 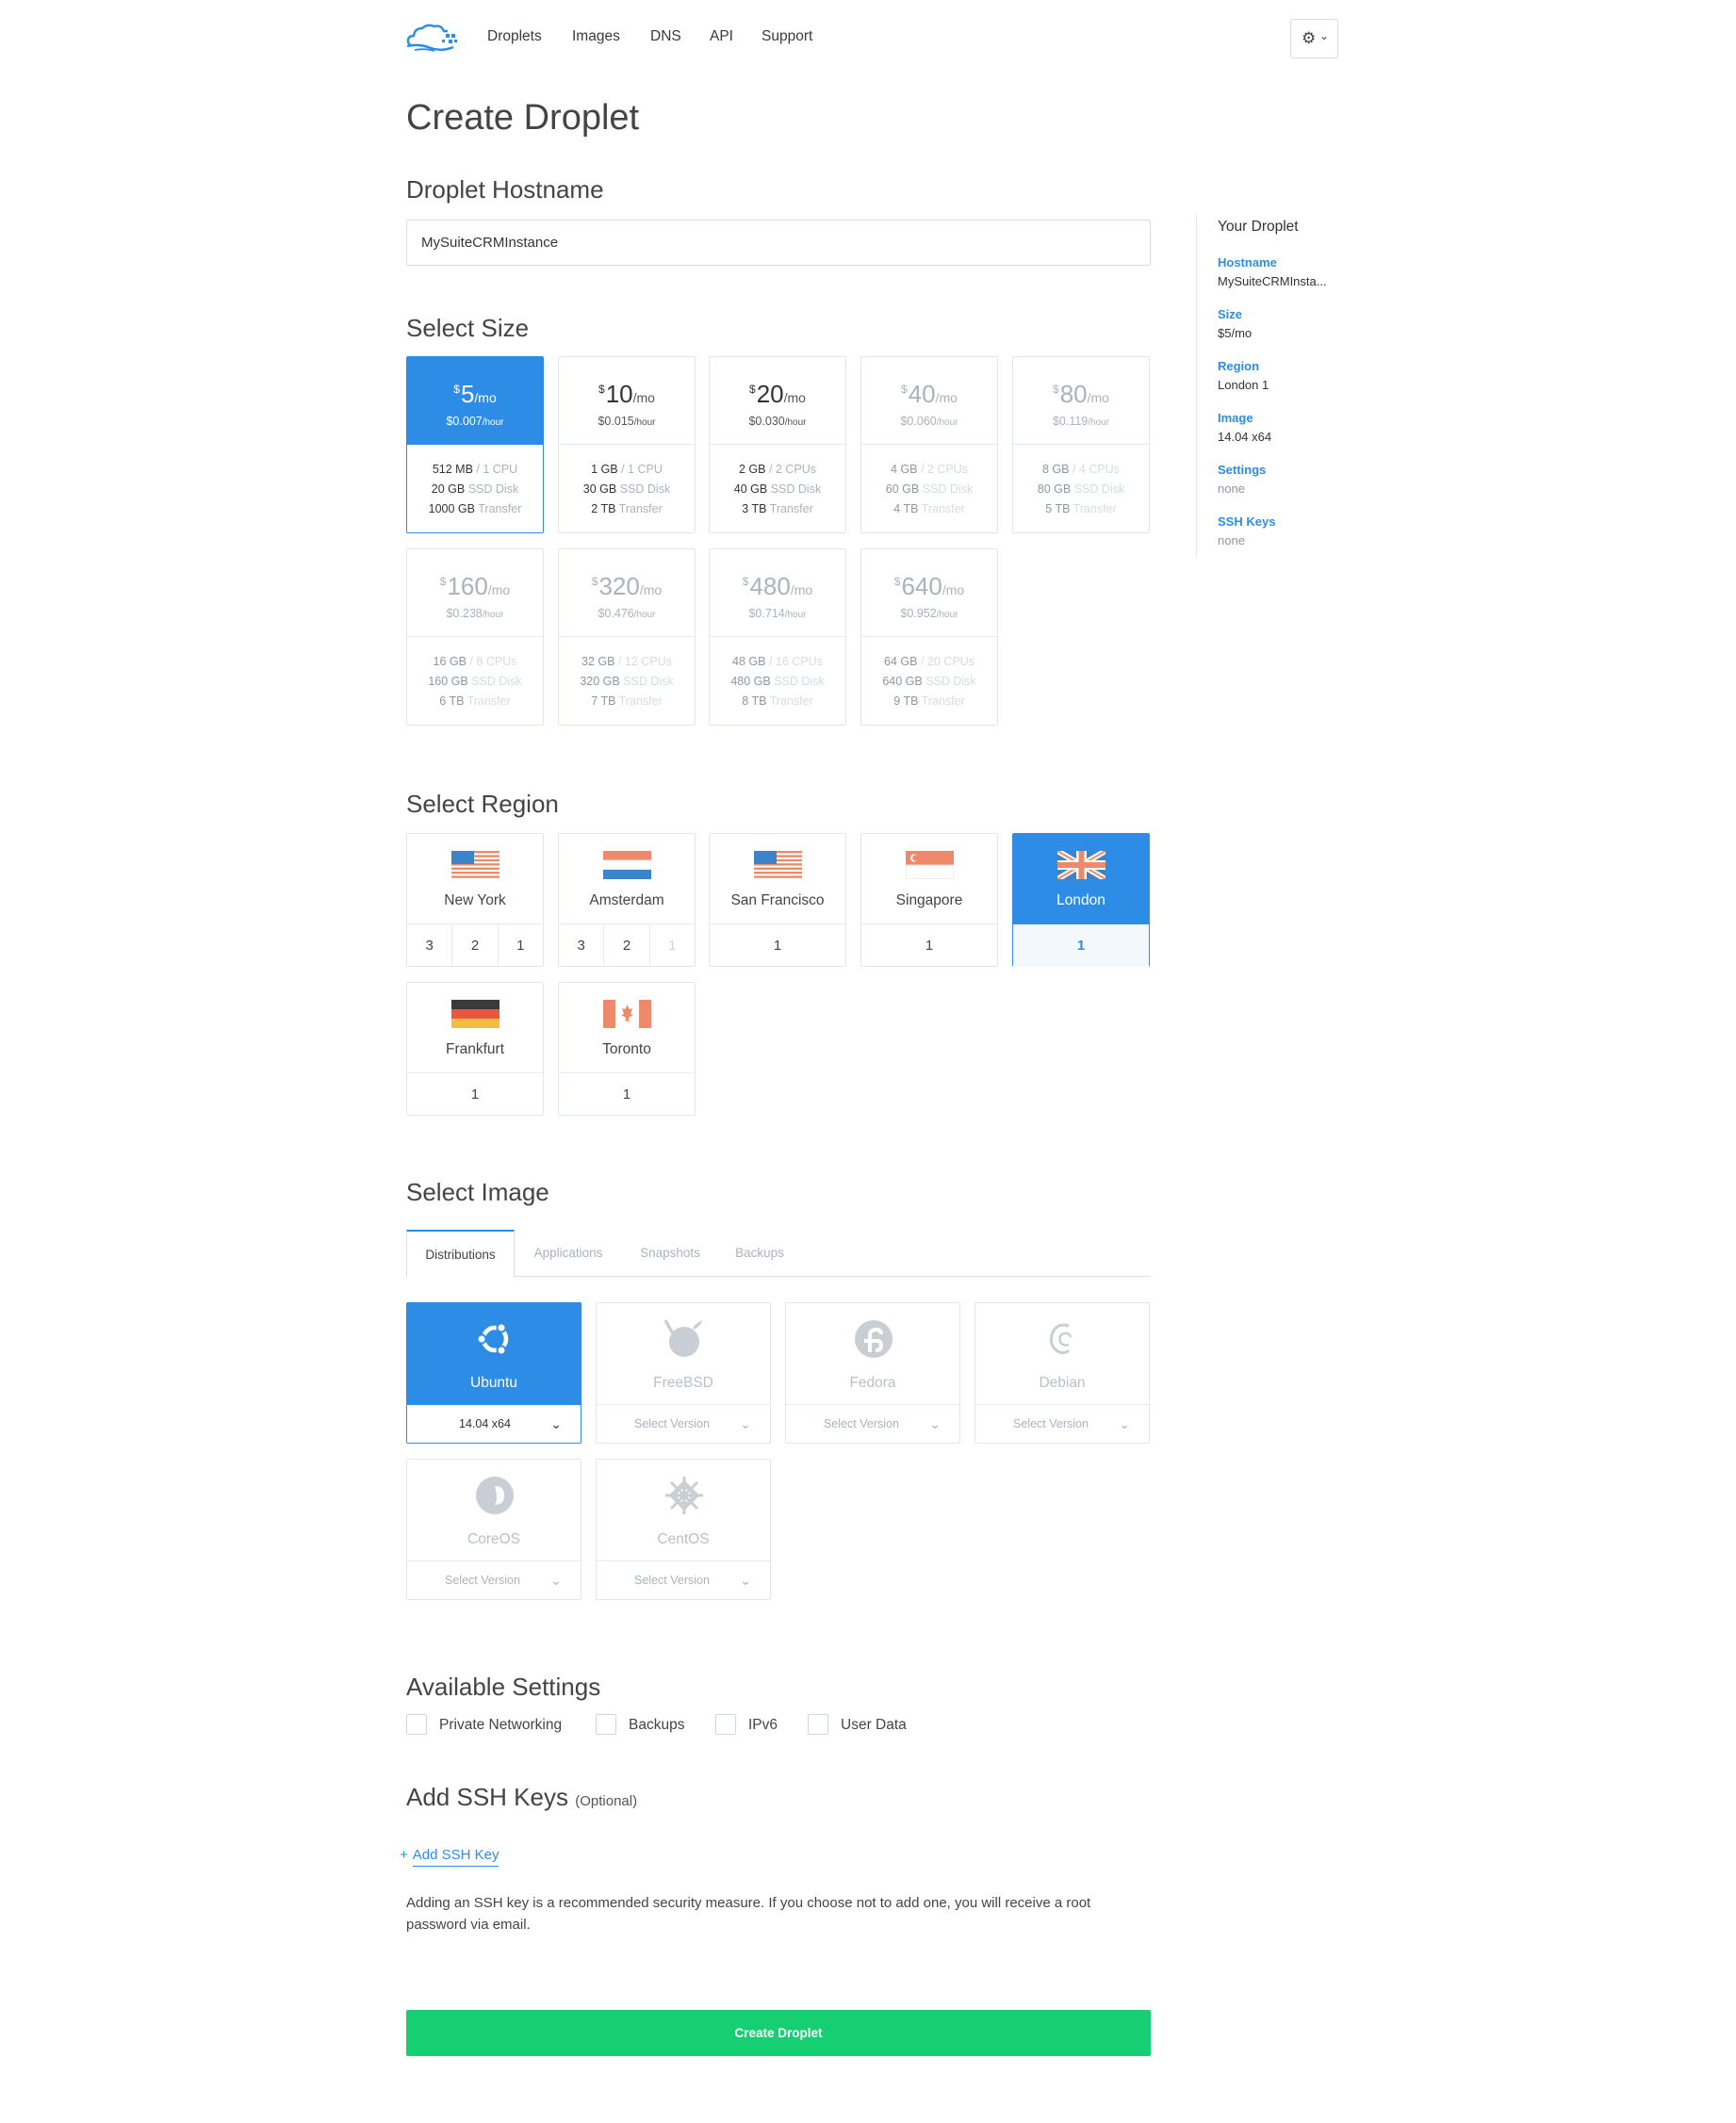 What do you see at coordinates (1314, 38) in the screenshot?
I see `settings-dropdown-button: ⚙ ⌄` at bounding box center [1314, 38].